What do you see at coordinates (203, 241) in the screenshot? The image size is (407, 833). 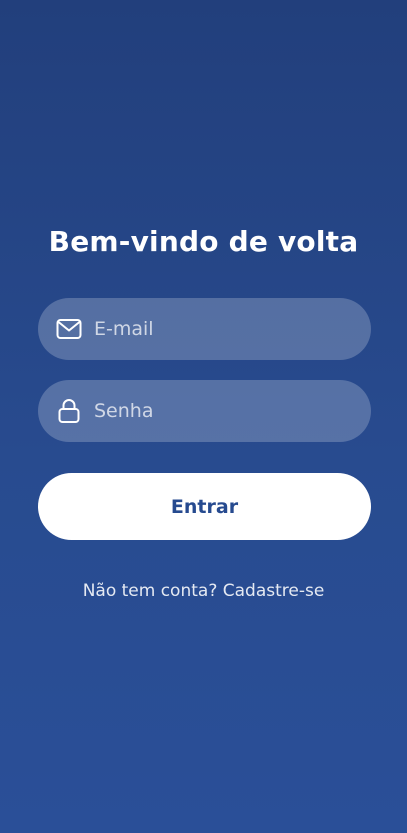 I see `page-title: Bem-vindo de volta` at bounding box center [203, 241].